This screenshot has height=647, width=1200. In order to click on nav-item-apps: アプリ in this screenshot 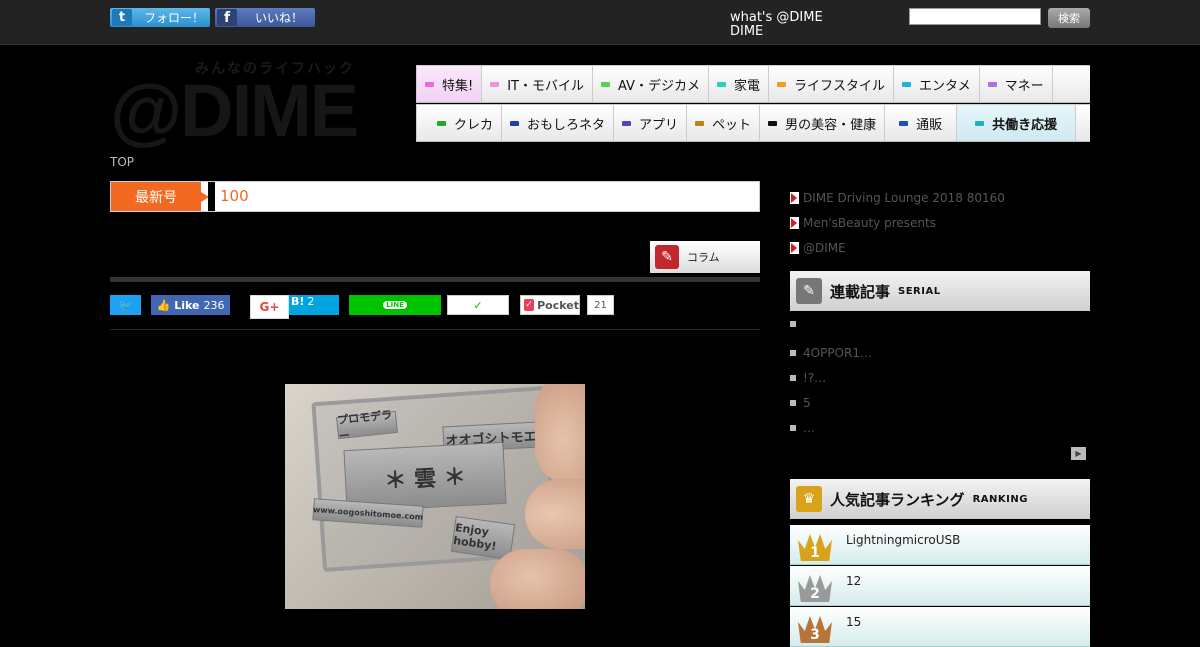, I will do `click(649, 123)`.